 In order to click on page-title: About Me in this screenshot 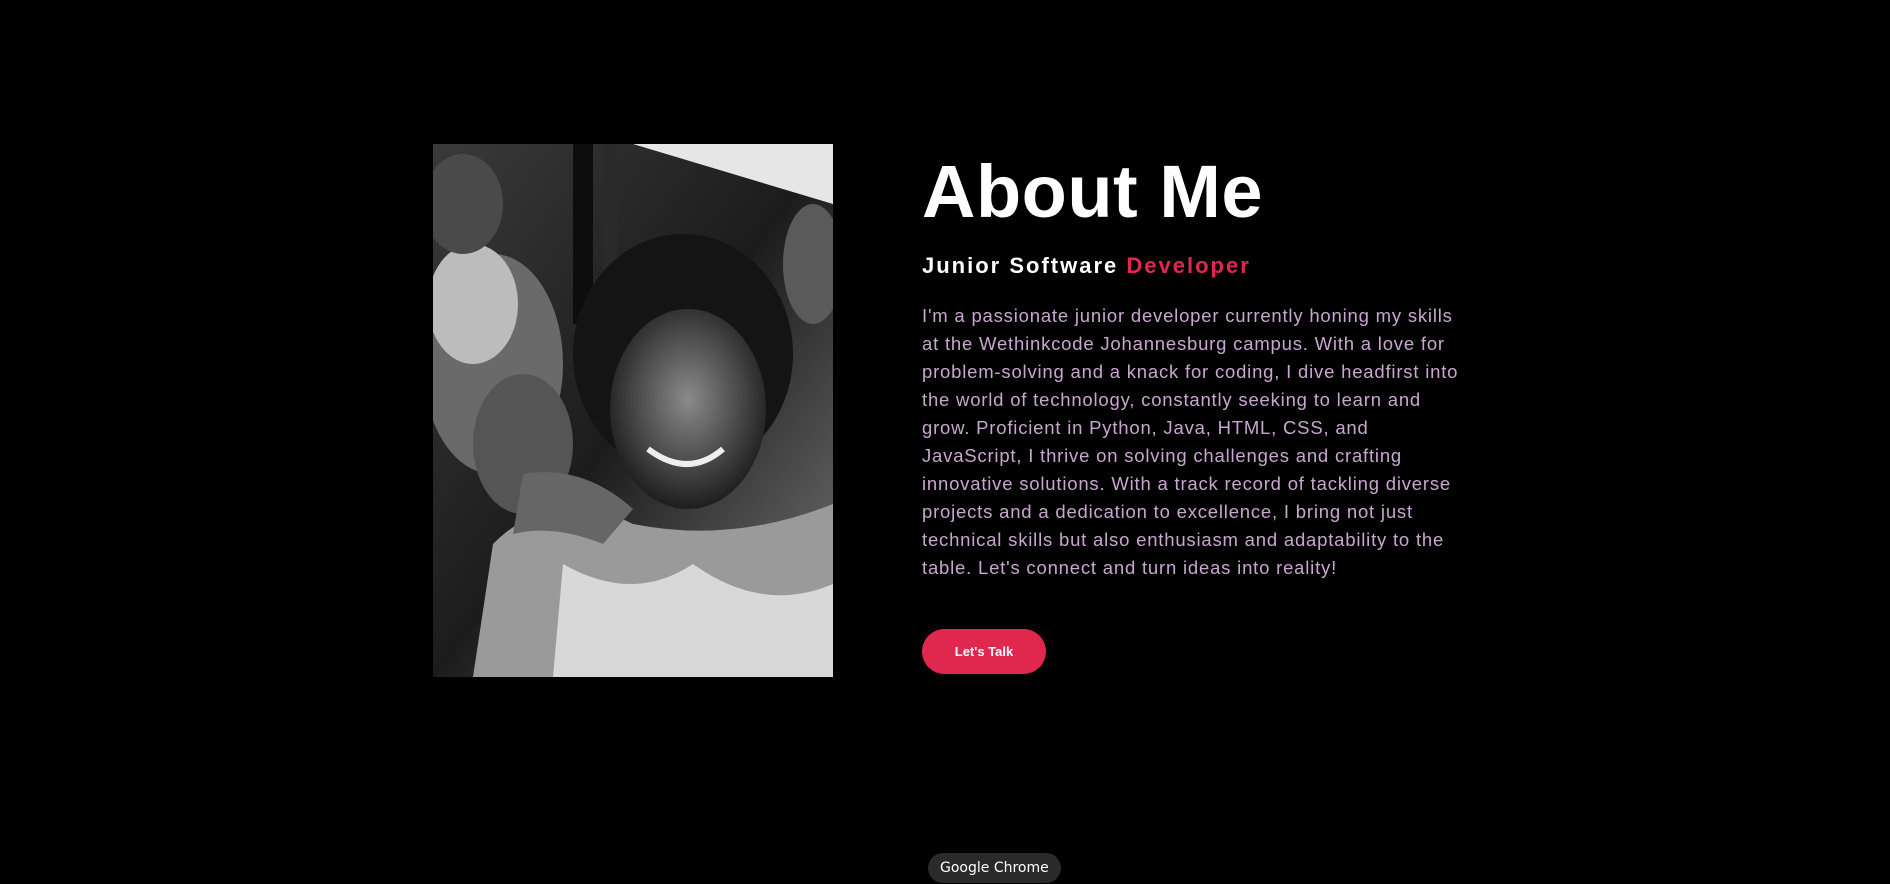, I will do `click(1093, 191)`.